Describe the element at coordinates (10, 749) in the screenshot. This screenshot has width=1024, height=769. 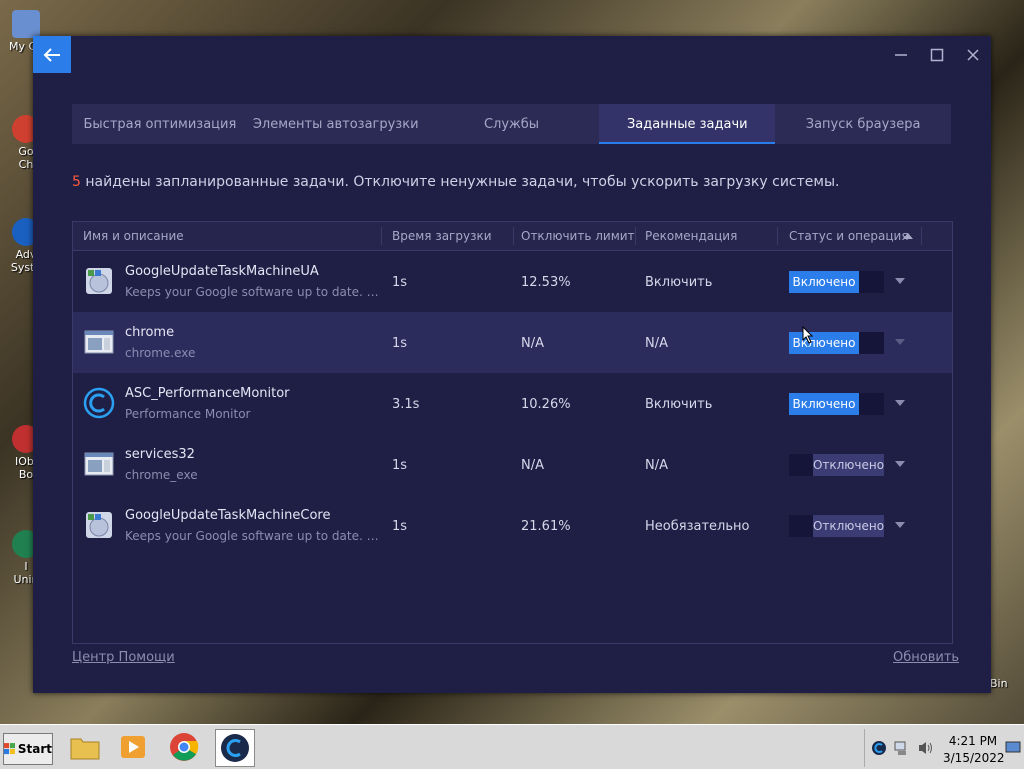
I see `windows-logo-icon` at that location.